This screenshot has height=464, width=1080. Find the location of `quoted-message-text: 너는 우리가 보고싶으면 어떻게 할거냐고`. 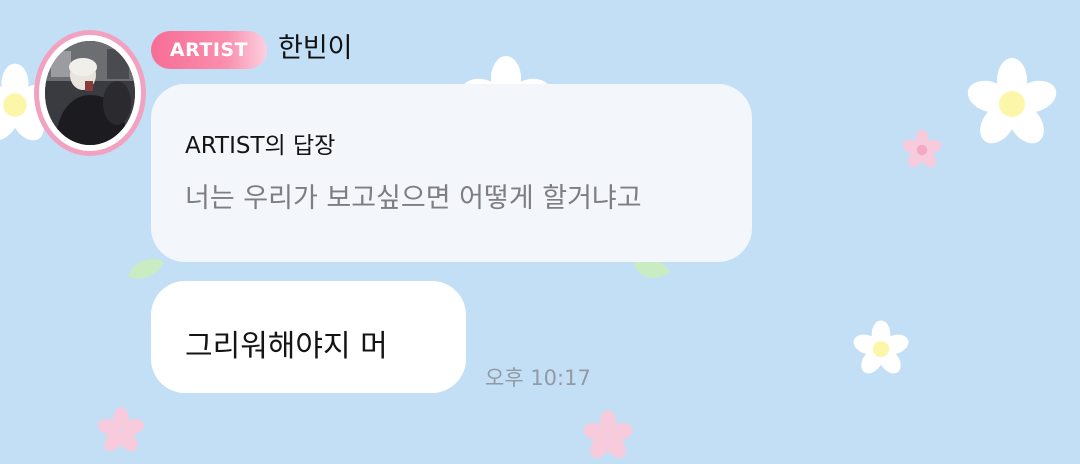

quoted-message-text: 너는 우리가 보고싶으면 어떻게 할거냐고 is located at coordinates (413, 198).